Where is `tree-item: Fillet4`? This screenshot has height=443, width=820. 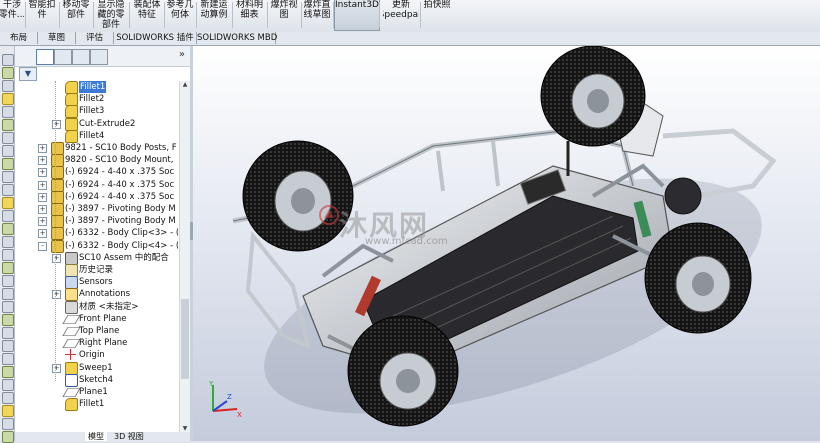
tree-item: Fillet4 is located at coordinates (96, 136).